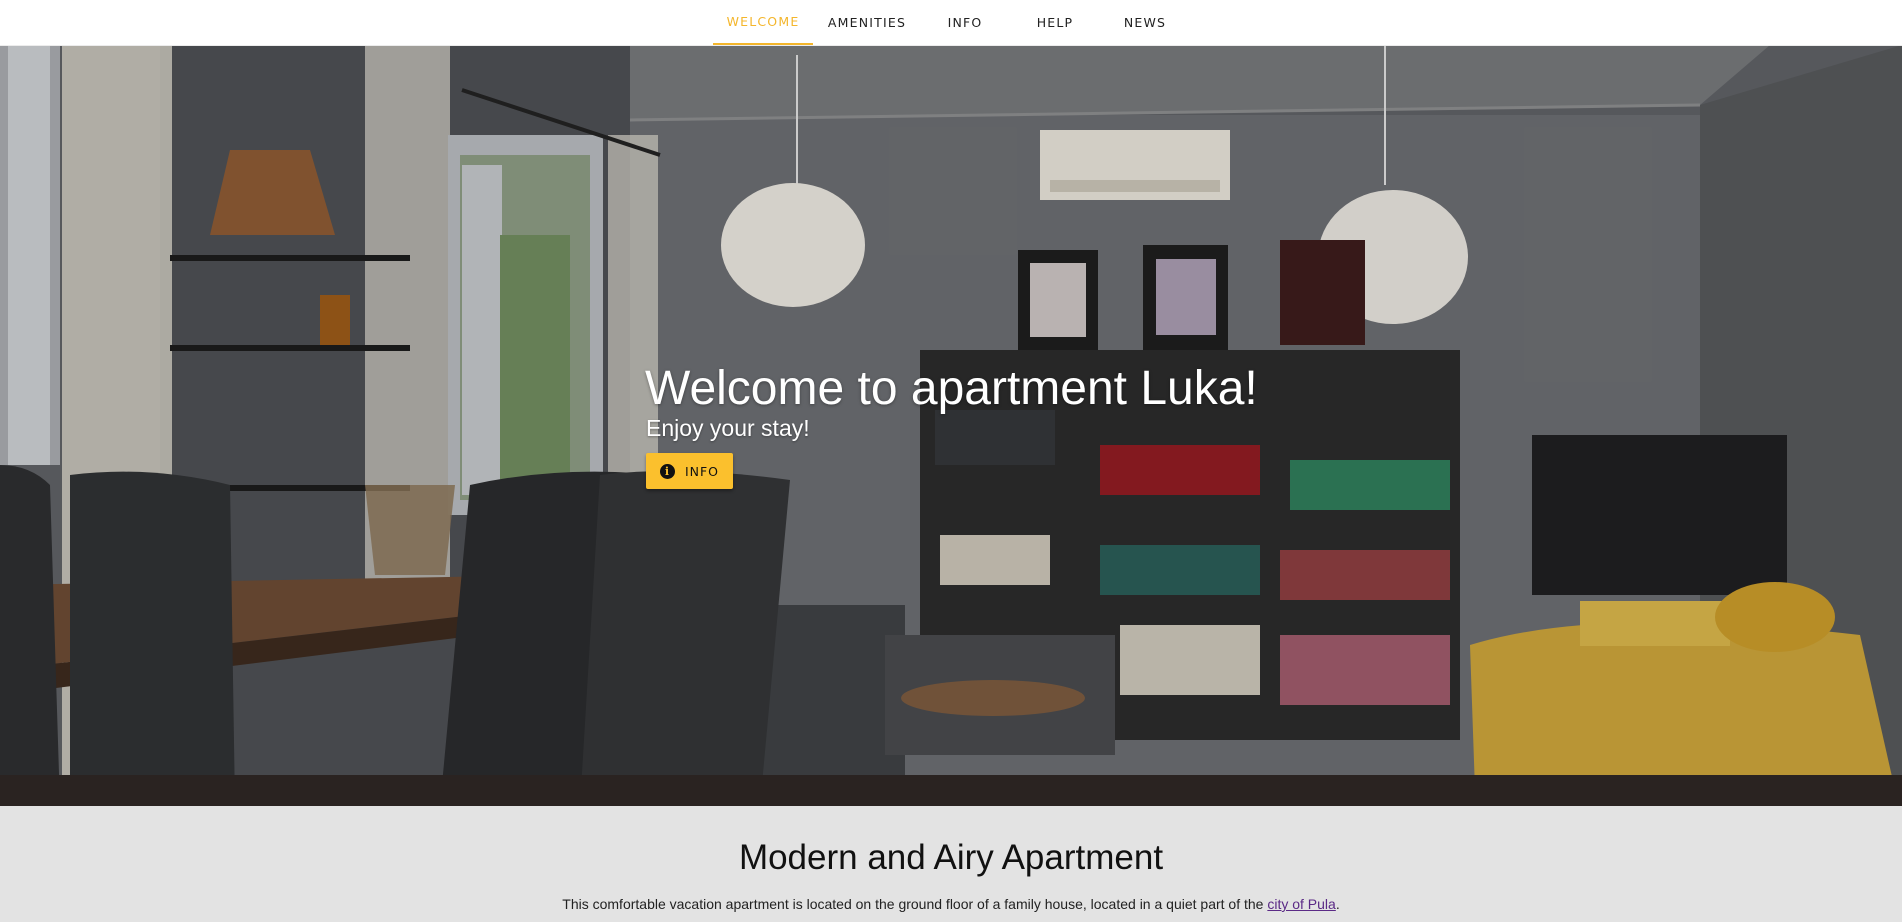 Image resolution: width=1902 pixels, height=922 pixels. I want to click on hero-title: Welcome to apartment Luka!, so click(951, 388).